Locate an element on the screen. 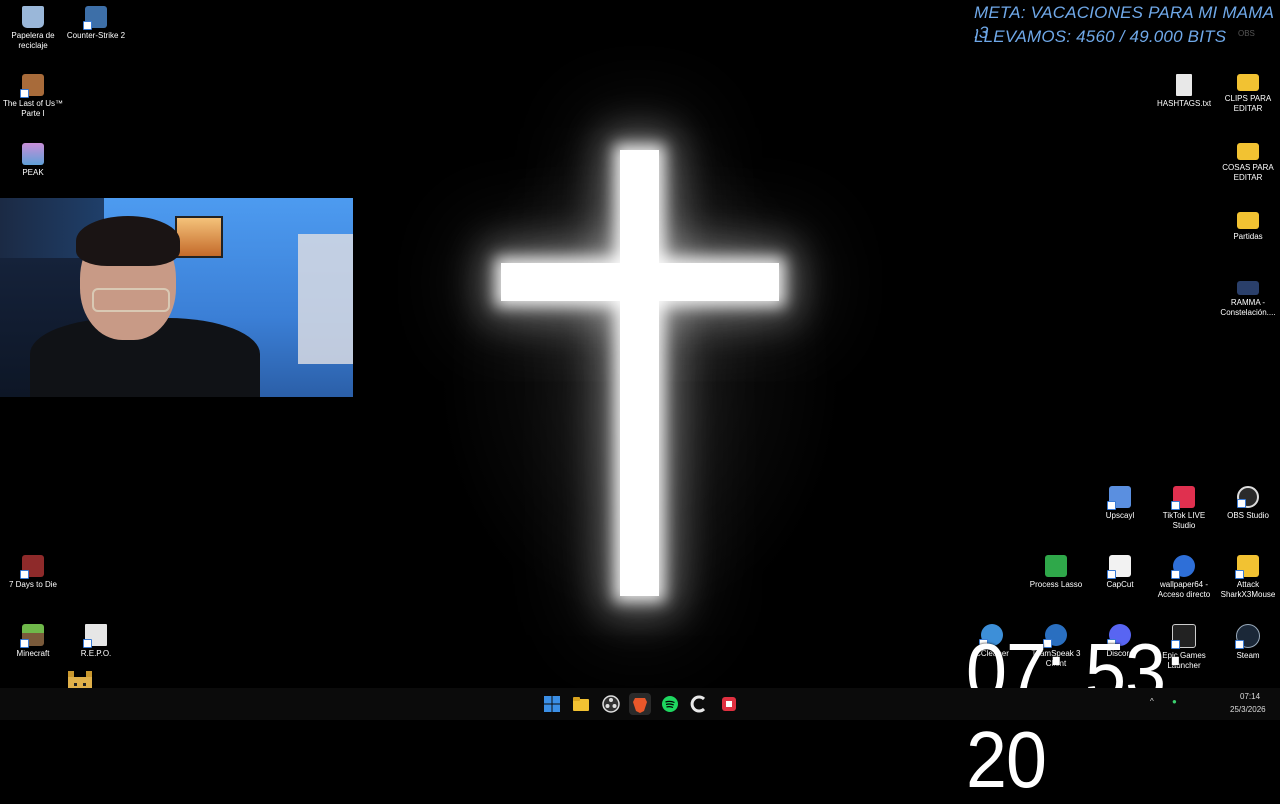 This screenshot has height=804, width=1280. seven-days-icon is located at coordinates (32, 567).